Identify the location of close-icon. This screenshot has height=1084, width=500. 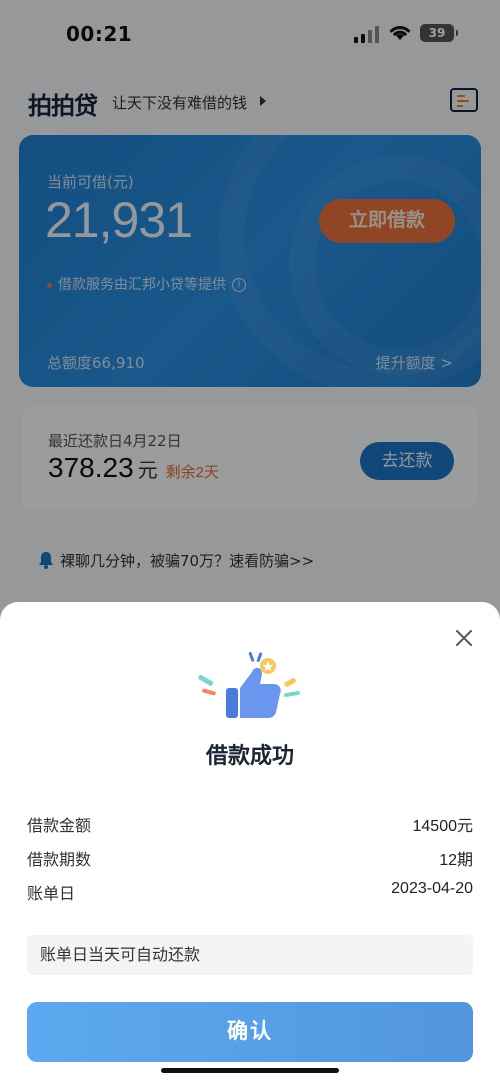
(464, 638).